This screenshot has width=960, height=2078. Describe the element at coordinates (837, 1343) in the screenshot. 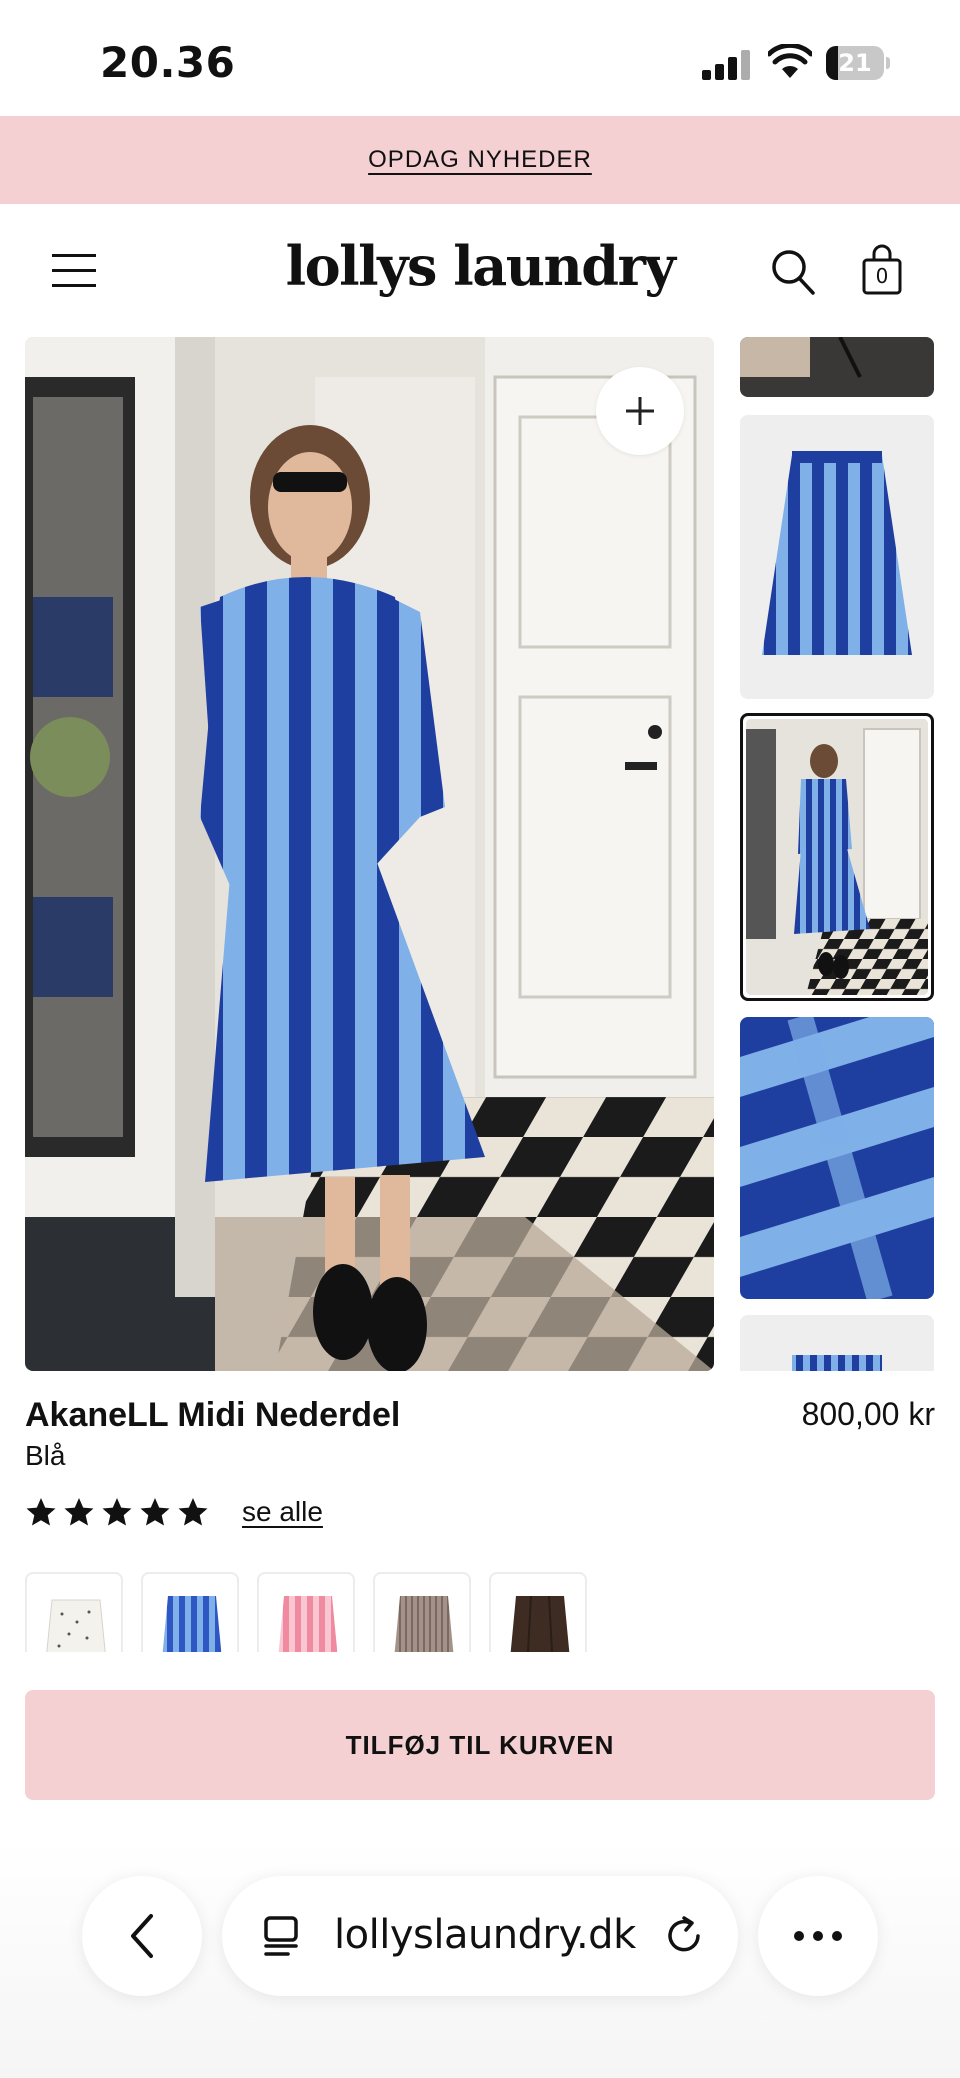

I see `thumb-skirt-waistband` at that location.